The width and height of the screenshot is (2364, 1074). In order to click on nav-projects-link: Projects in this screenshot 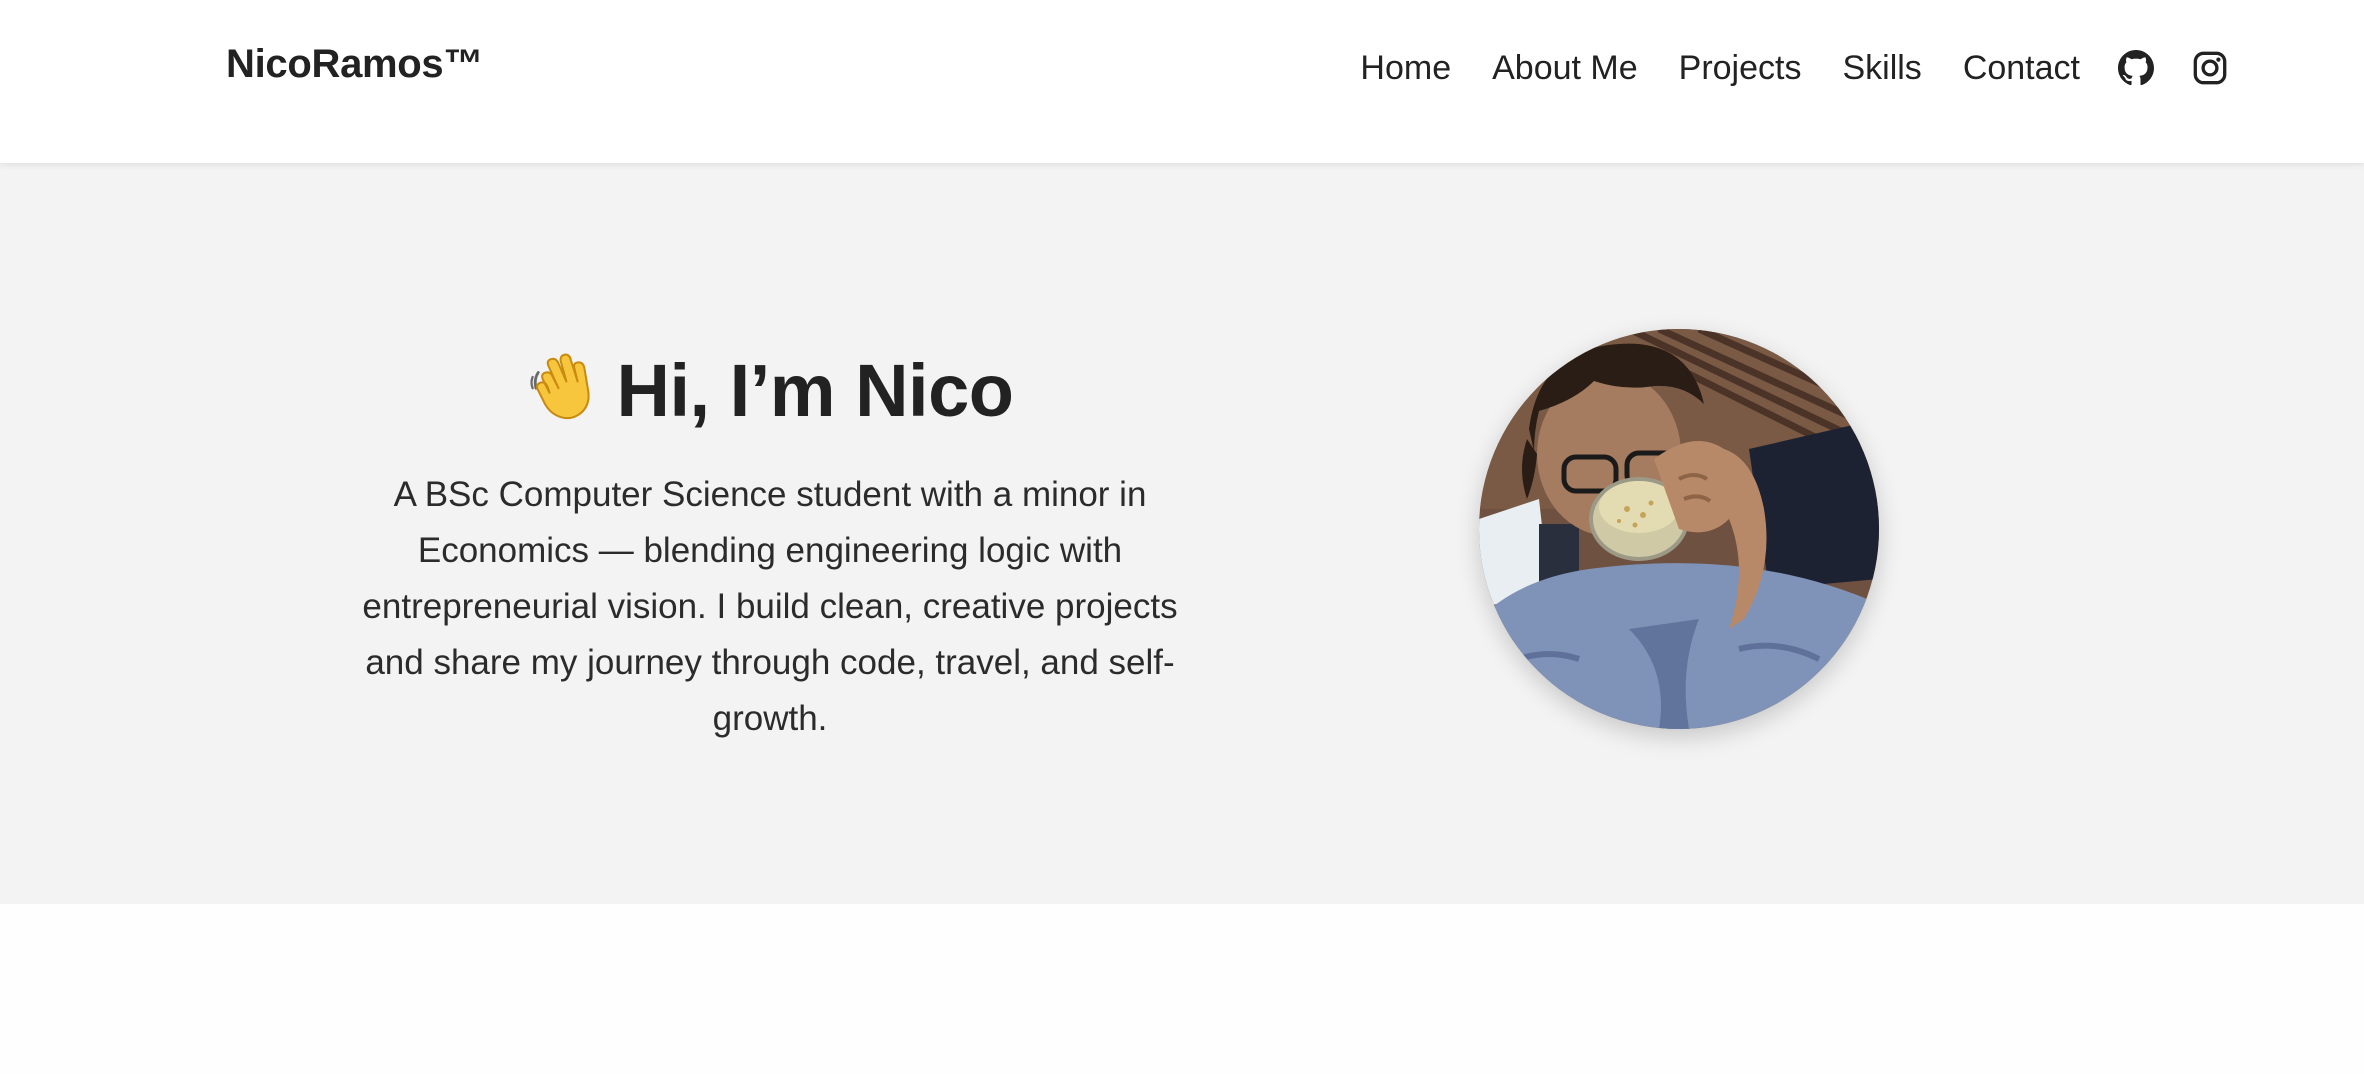, I will do `click(1740, 68)`.